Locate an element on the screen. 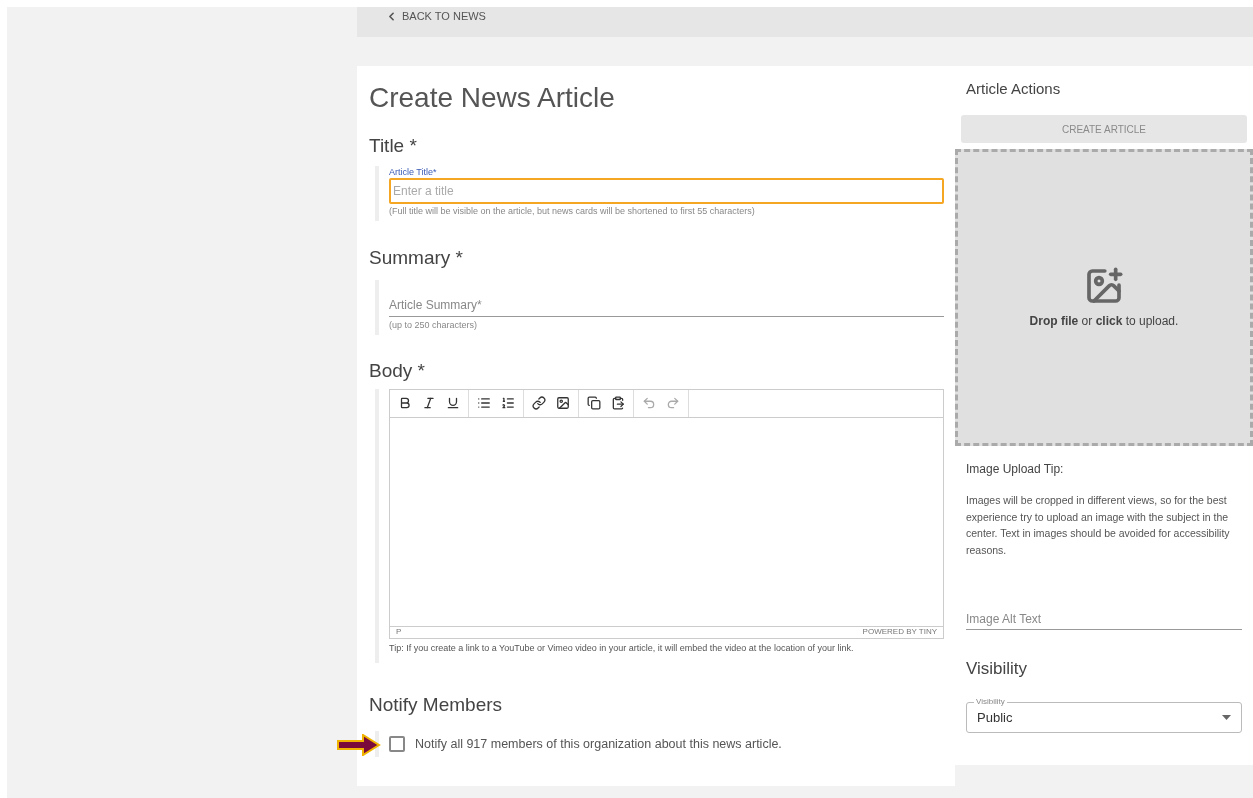 The width and height of the screenshot is (1253, 798). section-heading: Title * is located at coordinates (393, 146).